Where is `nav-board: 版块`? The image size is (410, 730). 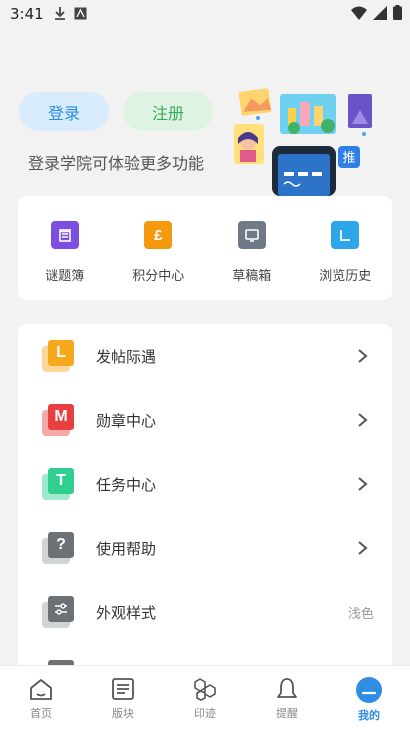
nav-board: 版块 is located at coordinates (123, 698).